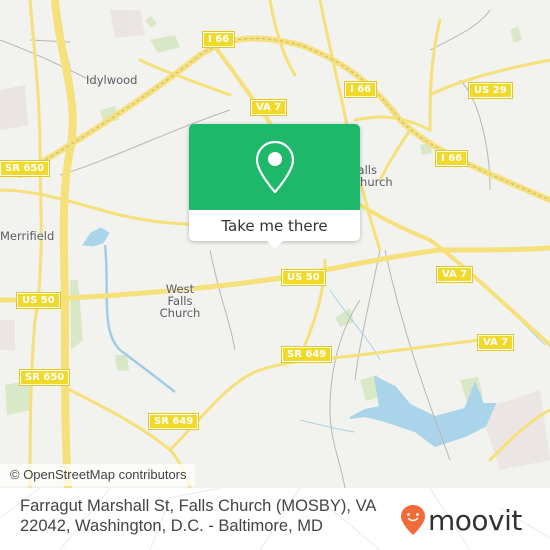  I want to click on moovit-pin-icon, so click(413, 520).